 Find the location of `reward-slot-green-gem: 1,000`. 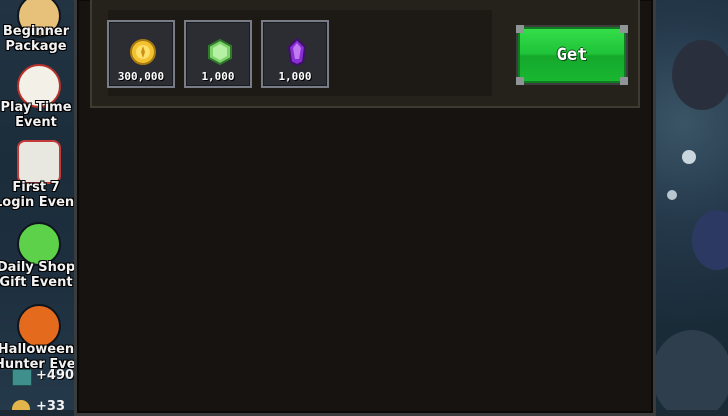

reward-slot-green-gem: 1,000 is located at coordinates (218, 54).